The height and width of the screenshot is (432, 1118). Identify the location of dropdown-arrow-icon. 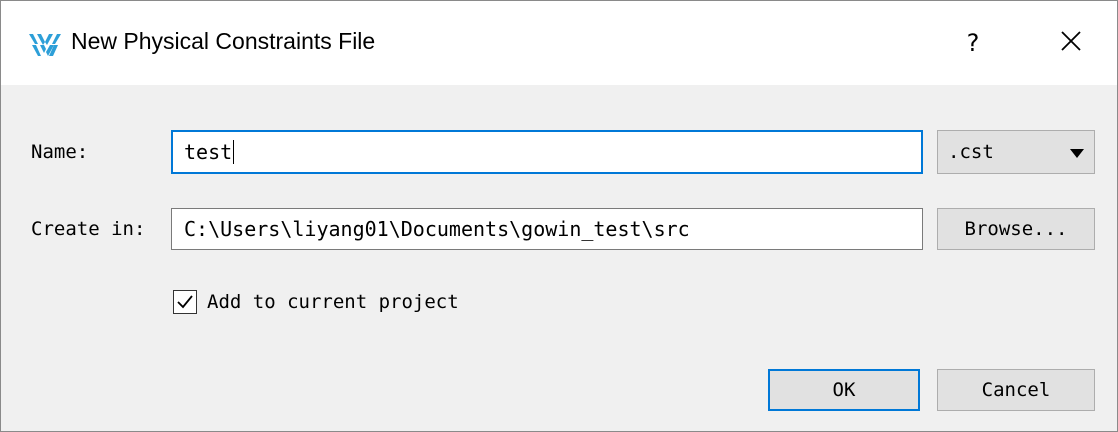
(1077, 152).